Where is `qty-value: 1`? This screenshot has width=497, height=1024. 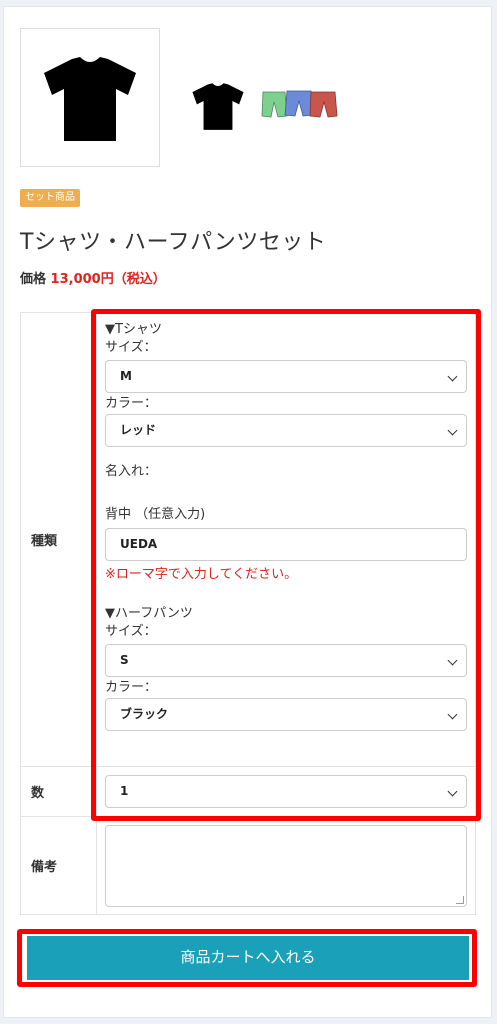 qty-value: 1 is located at coordinates (124, 791).